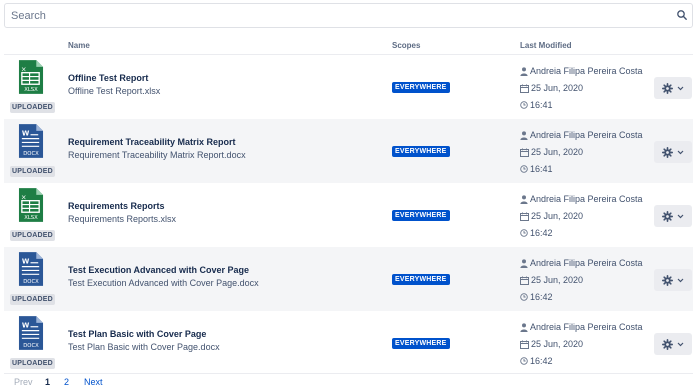 This screenshot has width=693, height=389. Describe the element at coordinates (122, 219) in the screenshot. I see `template-filename: Requirements Reports.xlsx` at that location.